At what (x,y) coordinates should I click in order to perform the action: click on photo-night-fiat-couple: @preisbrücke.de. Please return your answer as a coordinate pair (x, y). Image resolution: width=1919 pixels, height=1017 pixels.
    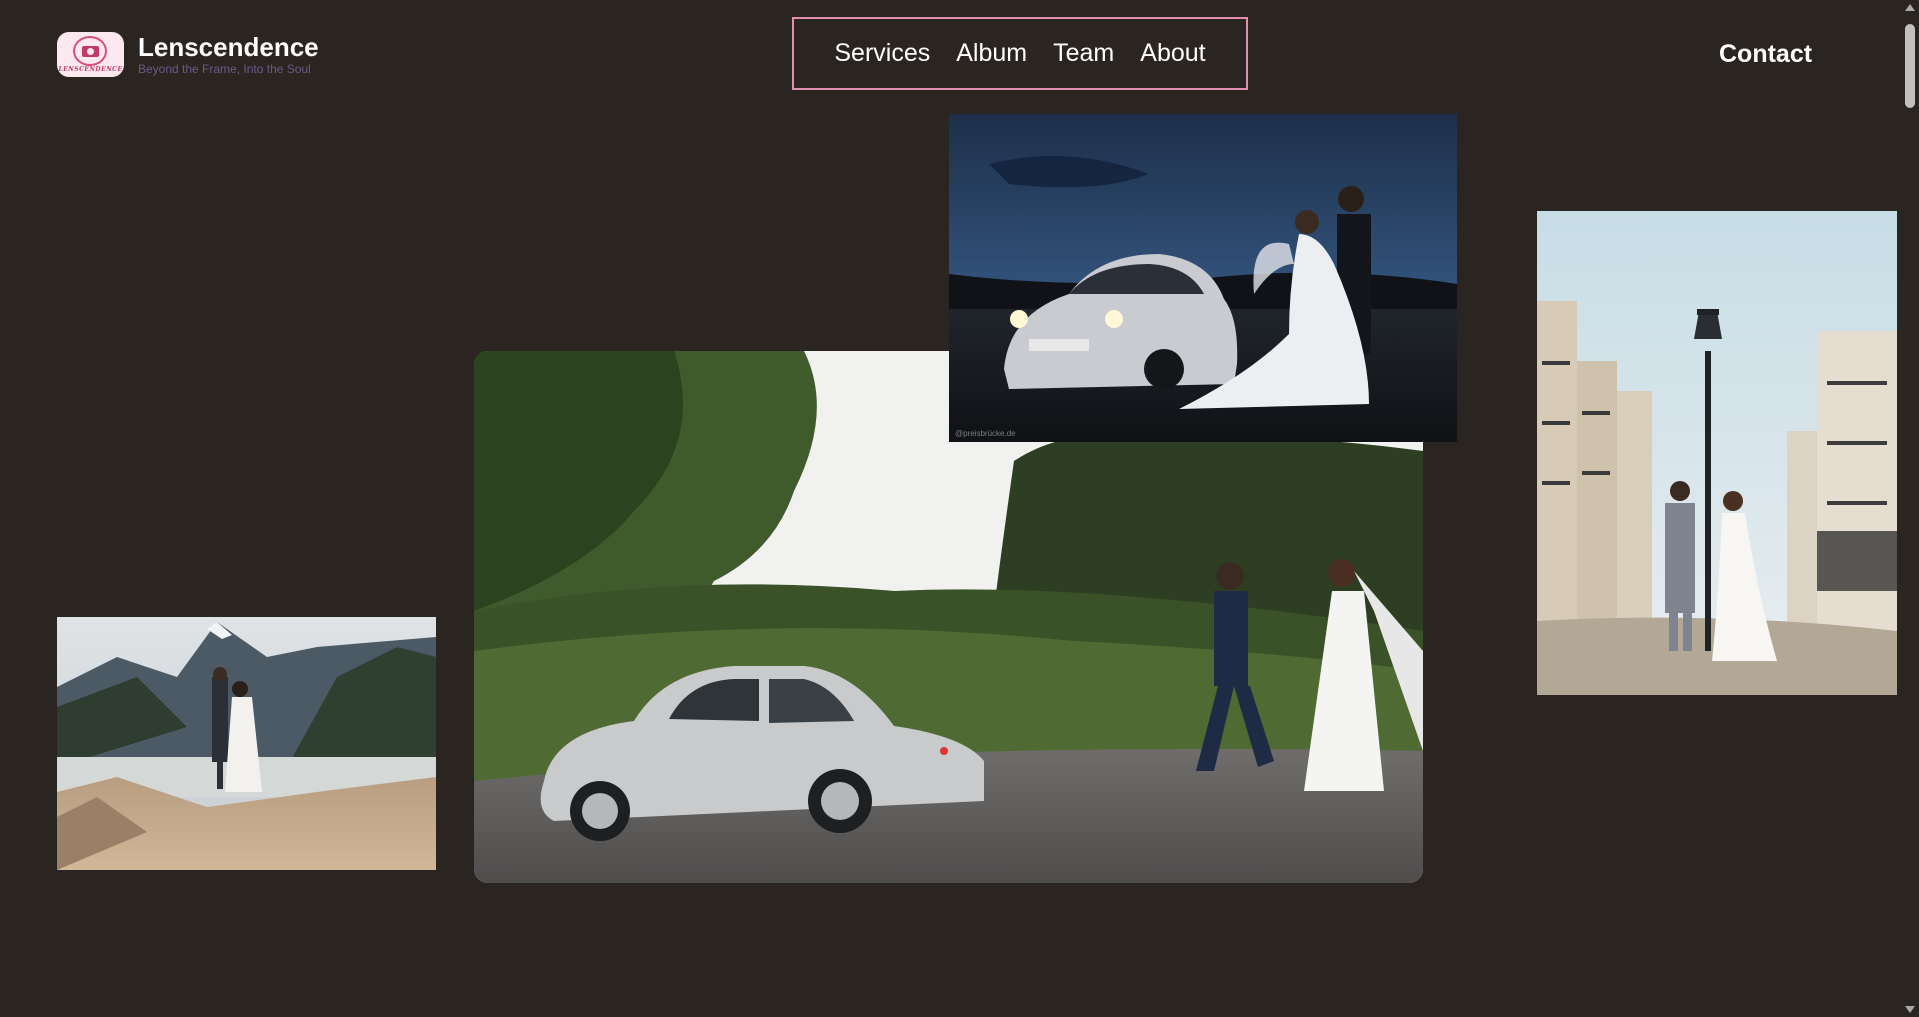
    Looking at the image, I should click on (1203, 278).